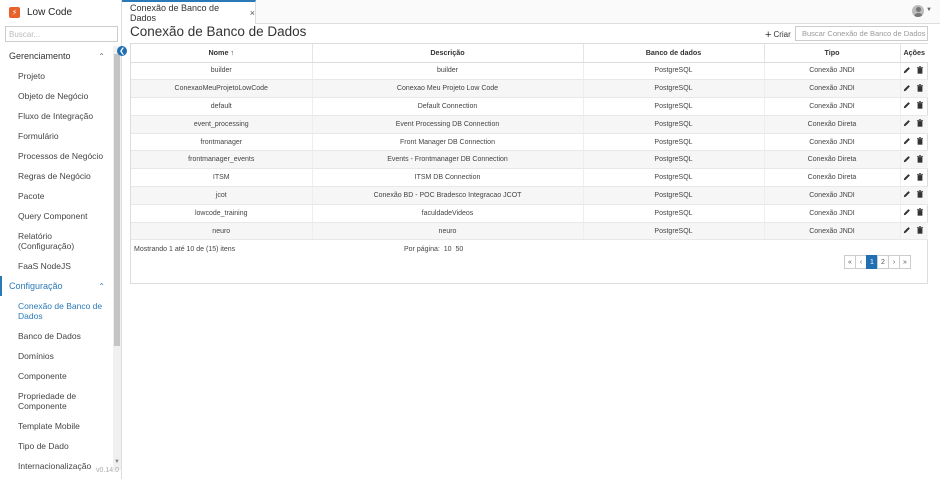  What do you see at coordinates (448, 142) in the screenshot?
I see `cell-descricao: Front Manager DB Connection` at bounding box center [448, 142].